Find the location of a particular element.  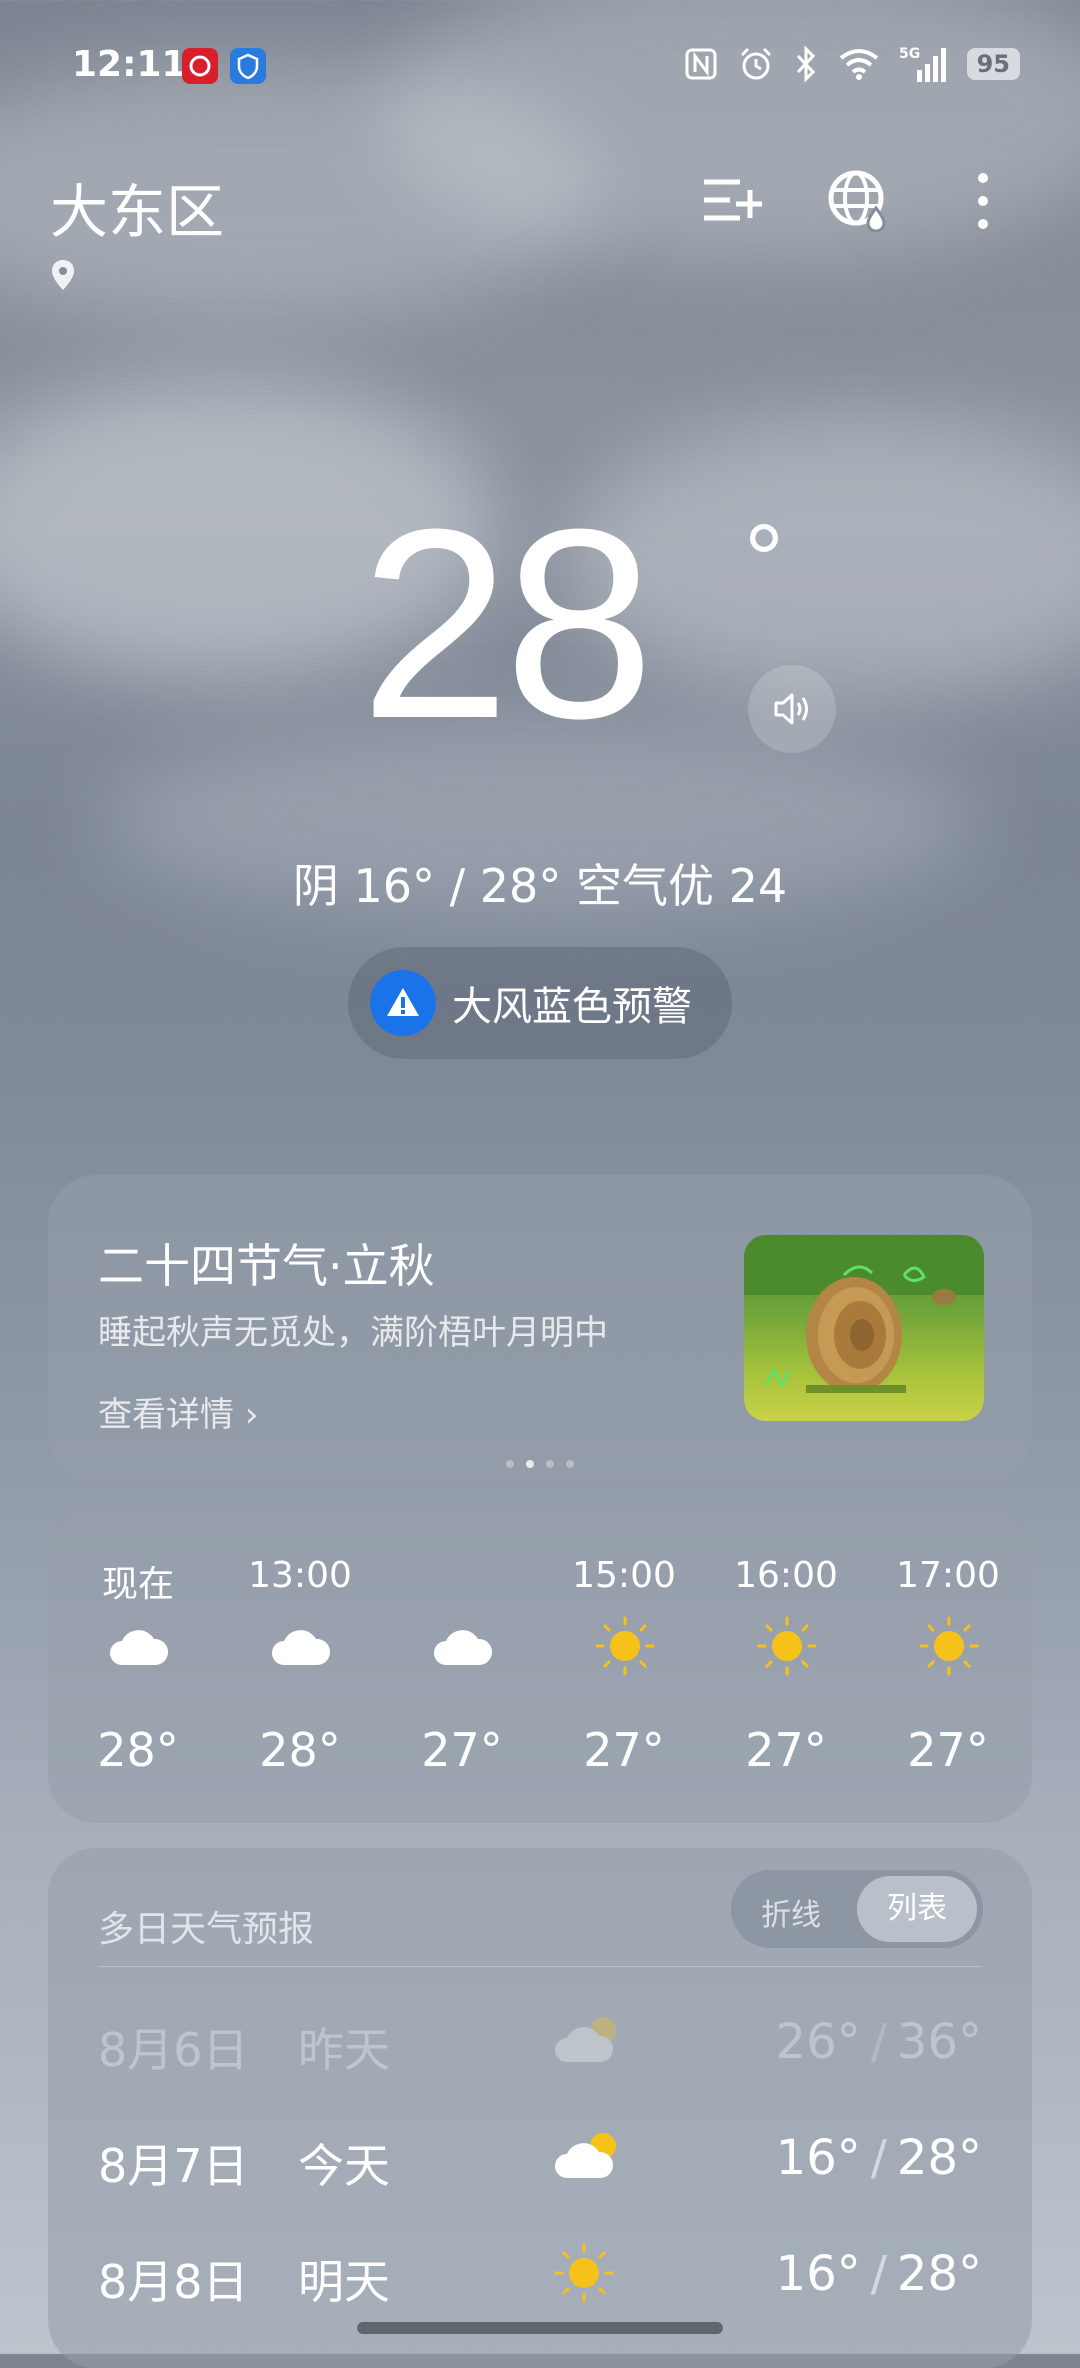

forecast-temp-range: 26°/36° is located at coordinates (878, 2042).